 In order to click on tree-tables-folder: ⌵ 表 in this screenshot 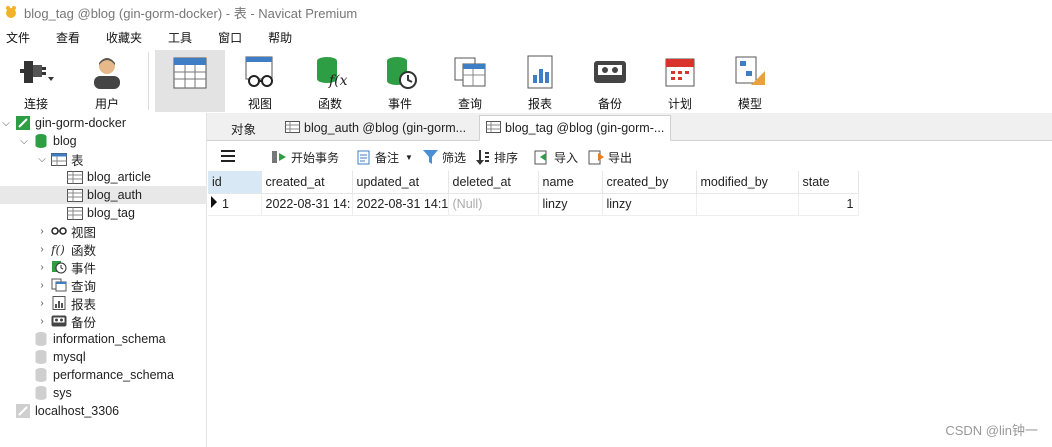, I will do `click(103, 159)`.